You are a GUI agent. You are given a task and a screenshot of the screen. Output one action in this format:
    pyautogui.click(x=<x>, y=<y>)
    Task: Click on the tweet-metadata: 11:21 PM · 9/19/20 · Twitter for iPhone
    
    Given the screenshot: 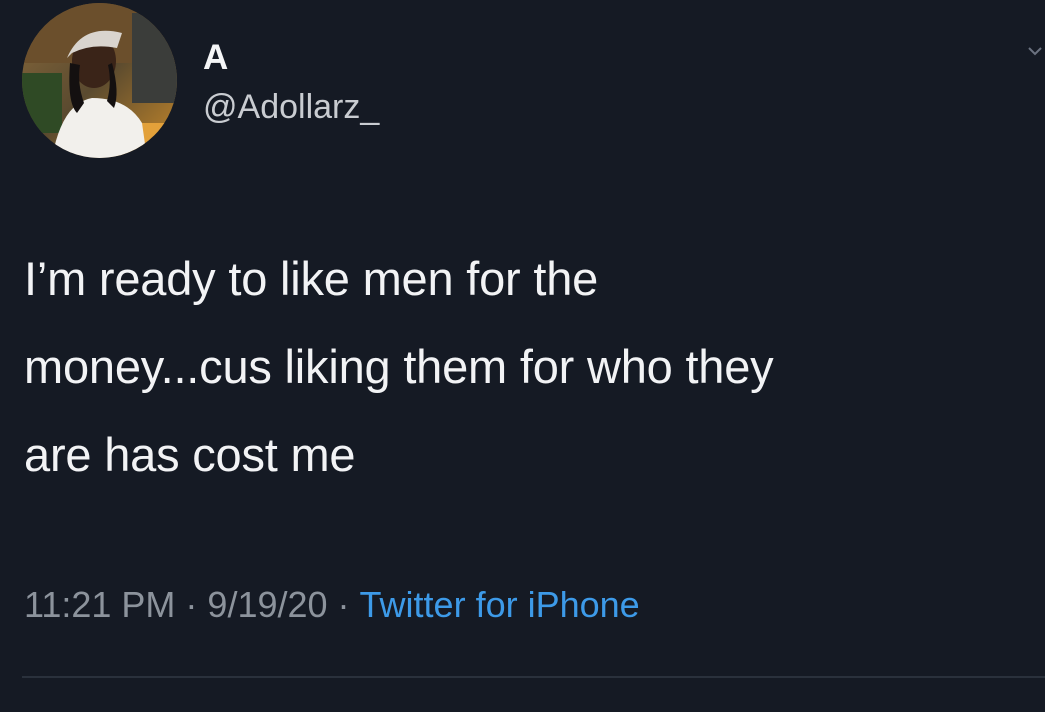 What is the action you would take?
    pyautogui.click(x=332, y=605)
    